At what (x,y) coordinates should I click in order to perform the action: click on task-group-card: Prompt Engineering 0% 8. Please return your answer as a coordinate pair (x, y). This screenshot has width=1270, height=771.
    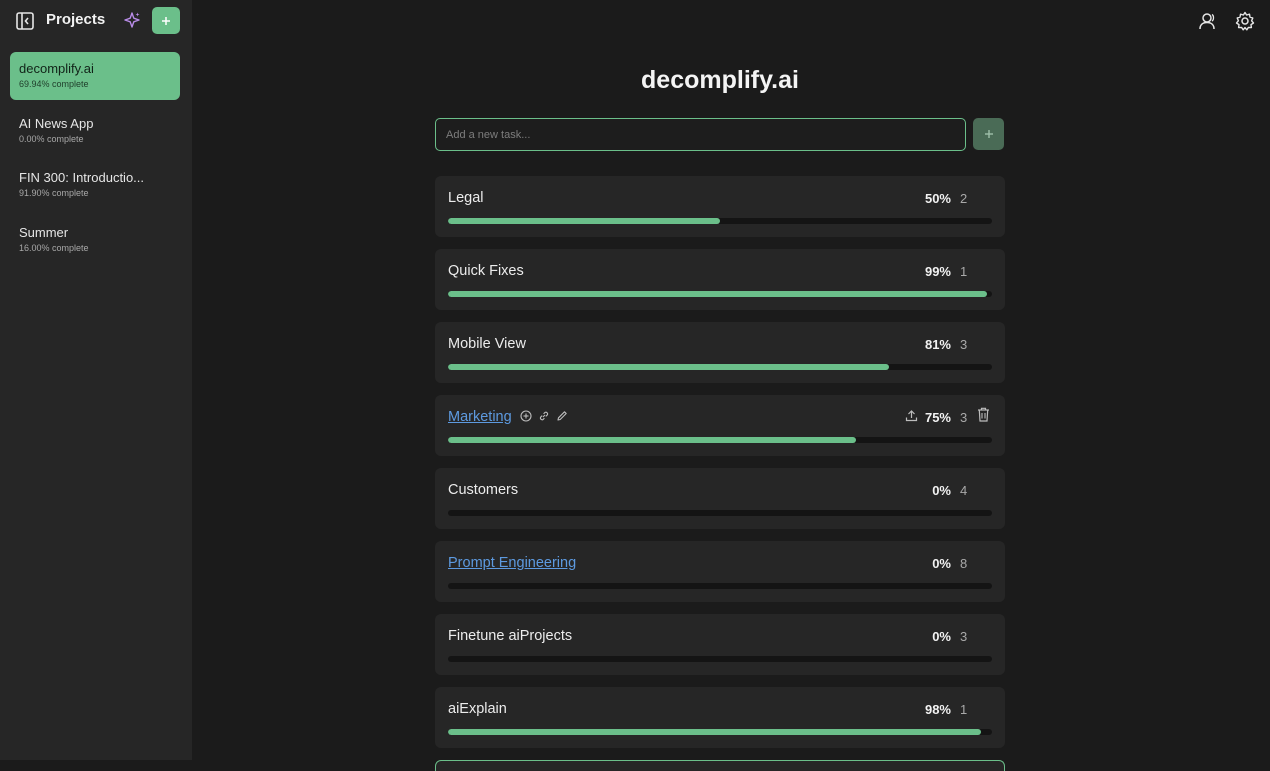
    Looking at the image, I should click on (720, 571).